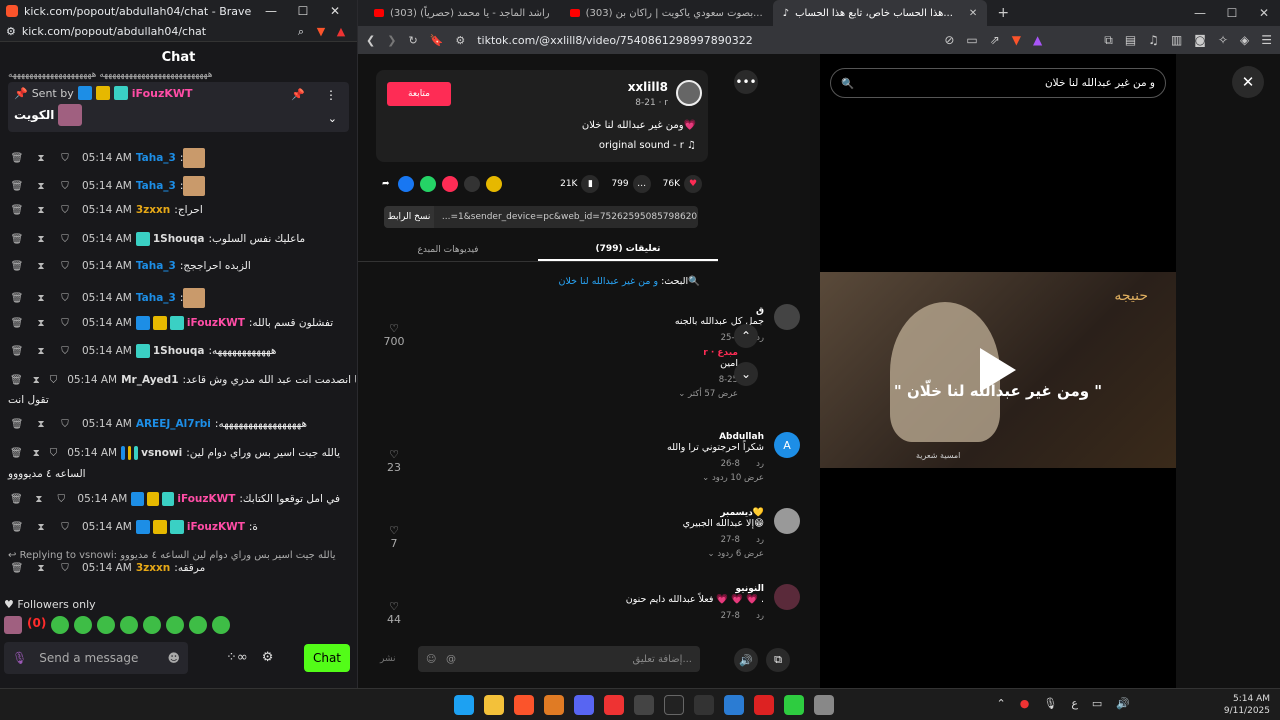  I want to click on post-button: نشر, so click(388, 659).